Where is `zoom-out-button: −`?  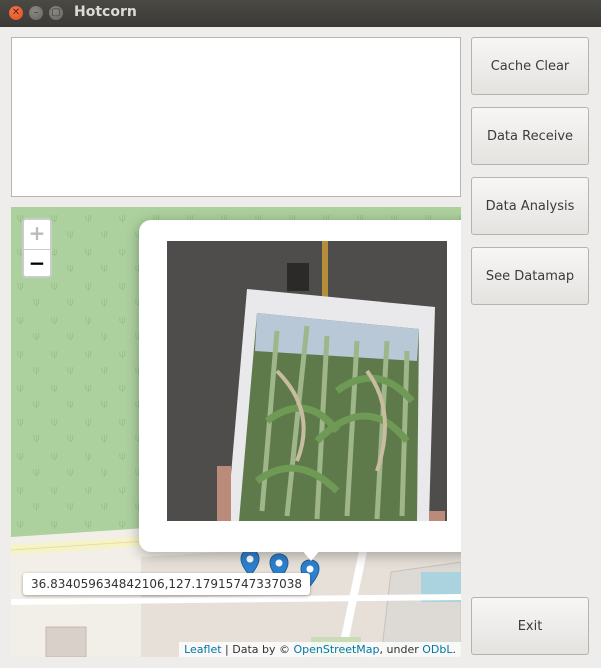
zoom-out-button: − is located at coordinates (37, 264).